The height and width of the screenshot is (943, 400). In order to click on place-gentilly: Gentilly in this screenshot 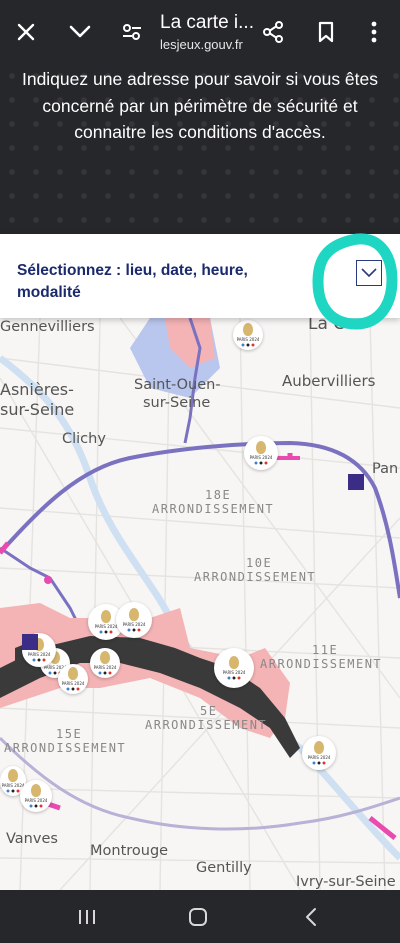, I will do `click(224, 868)`.